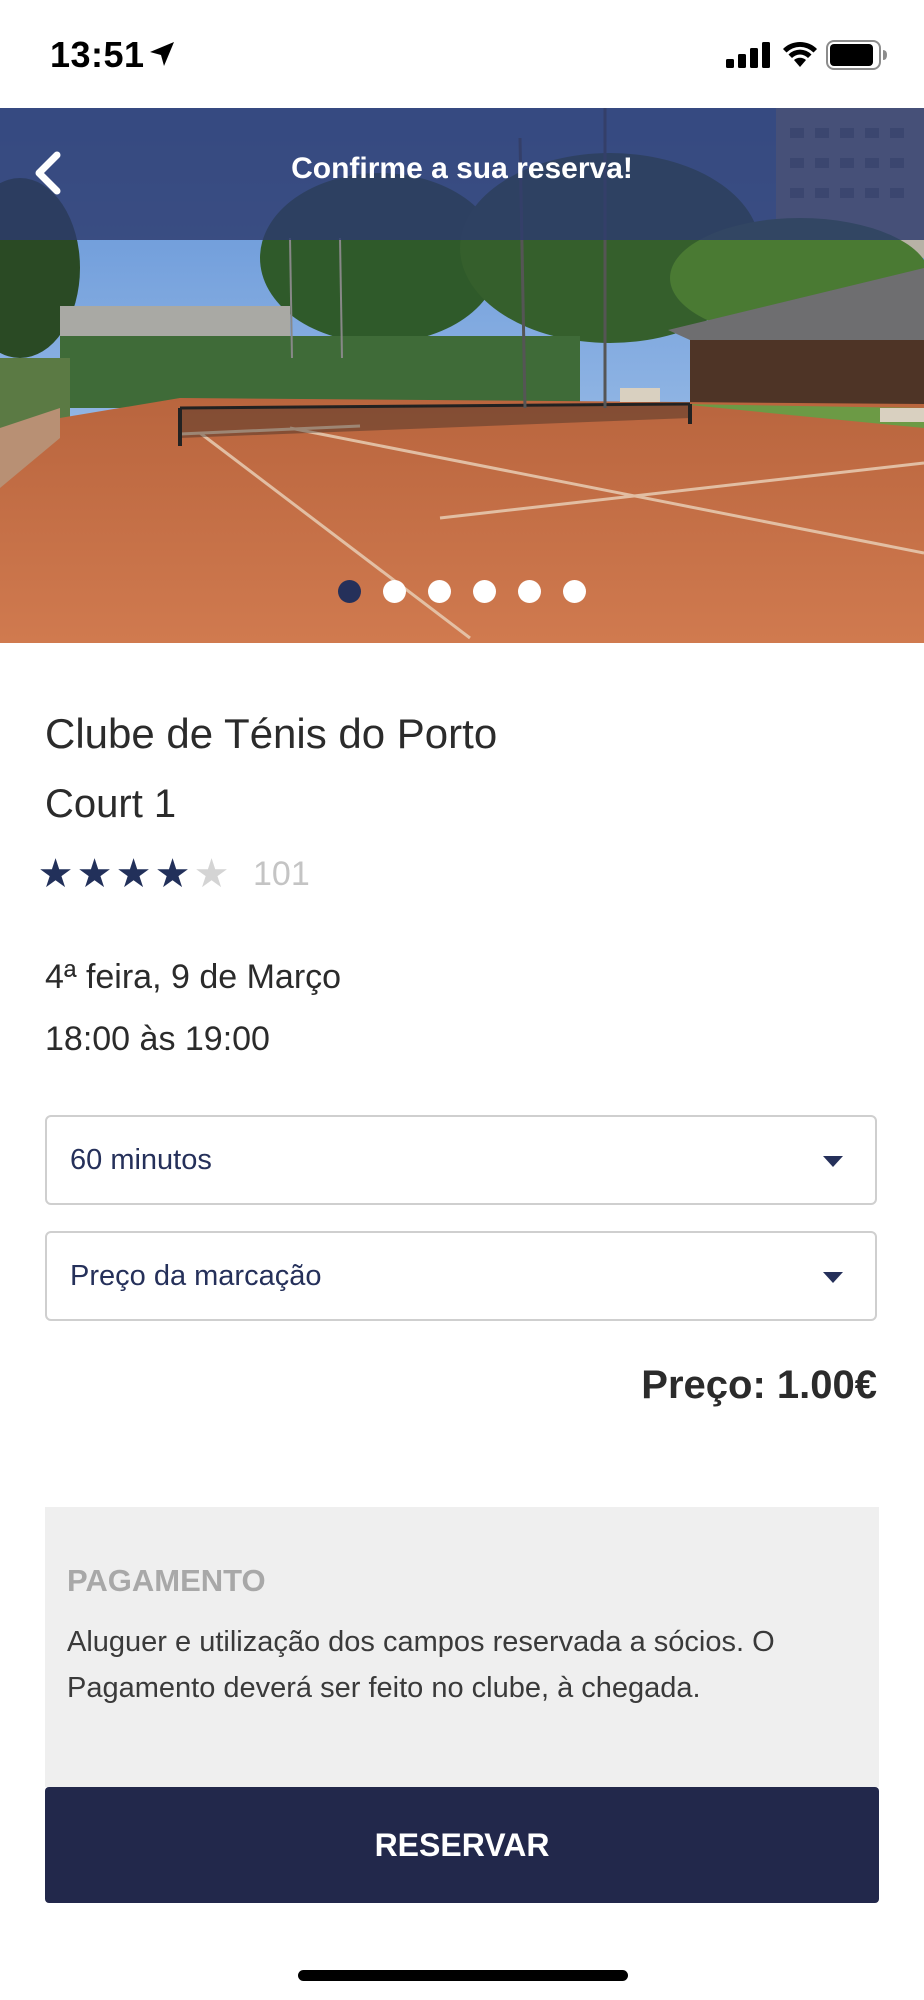  I want to click on duration-select: 60 minutos, so click(461, 1160).